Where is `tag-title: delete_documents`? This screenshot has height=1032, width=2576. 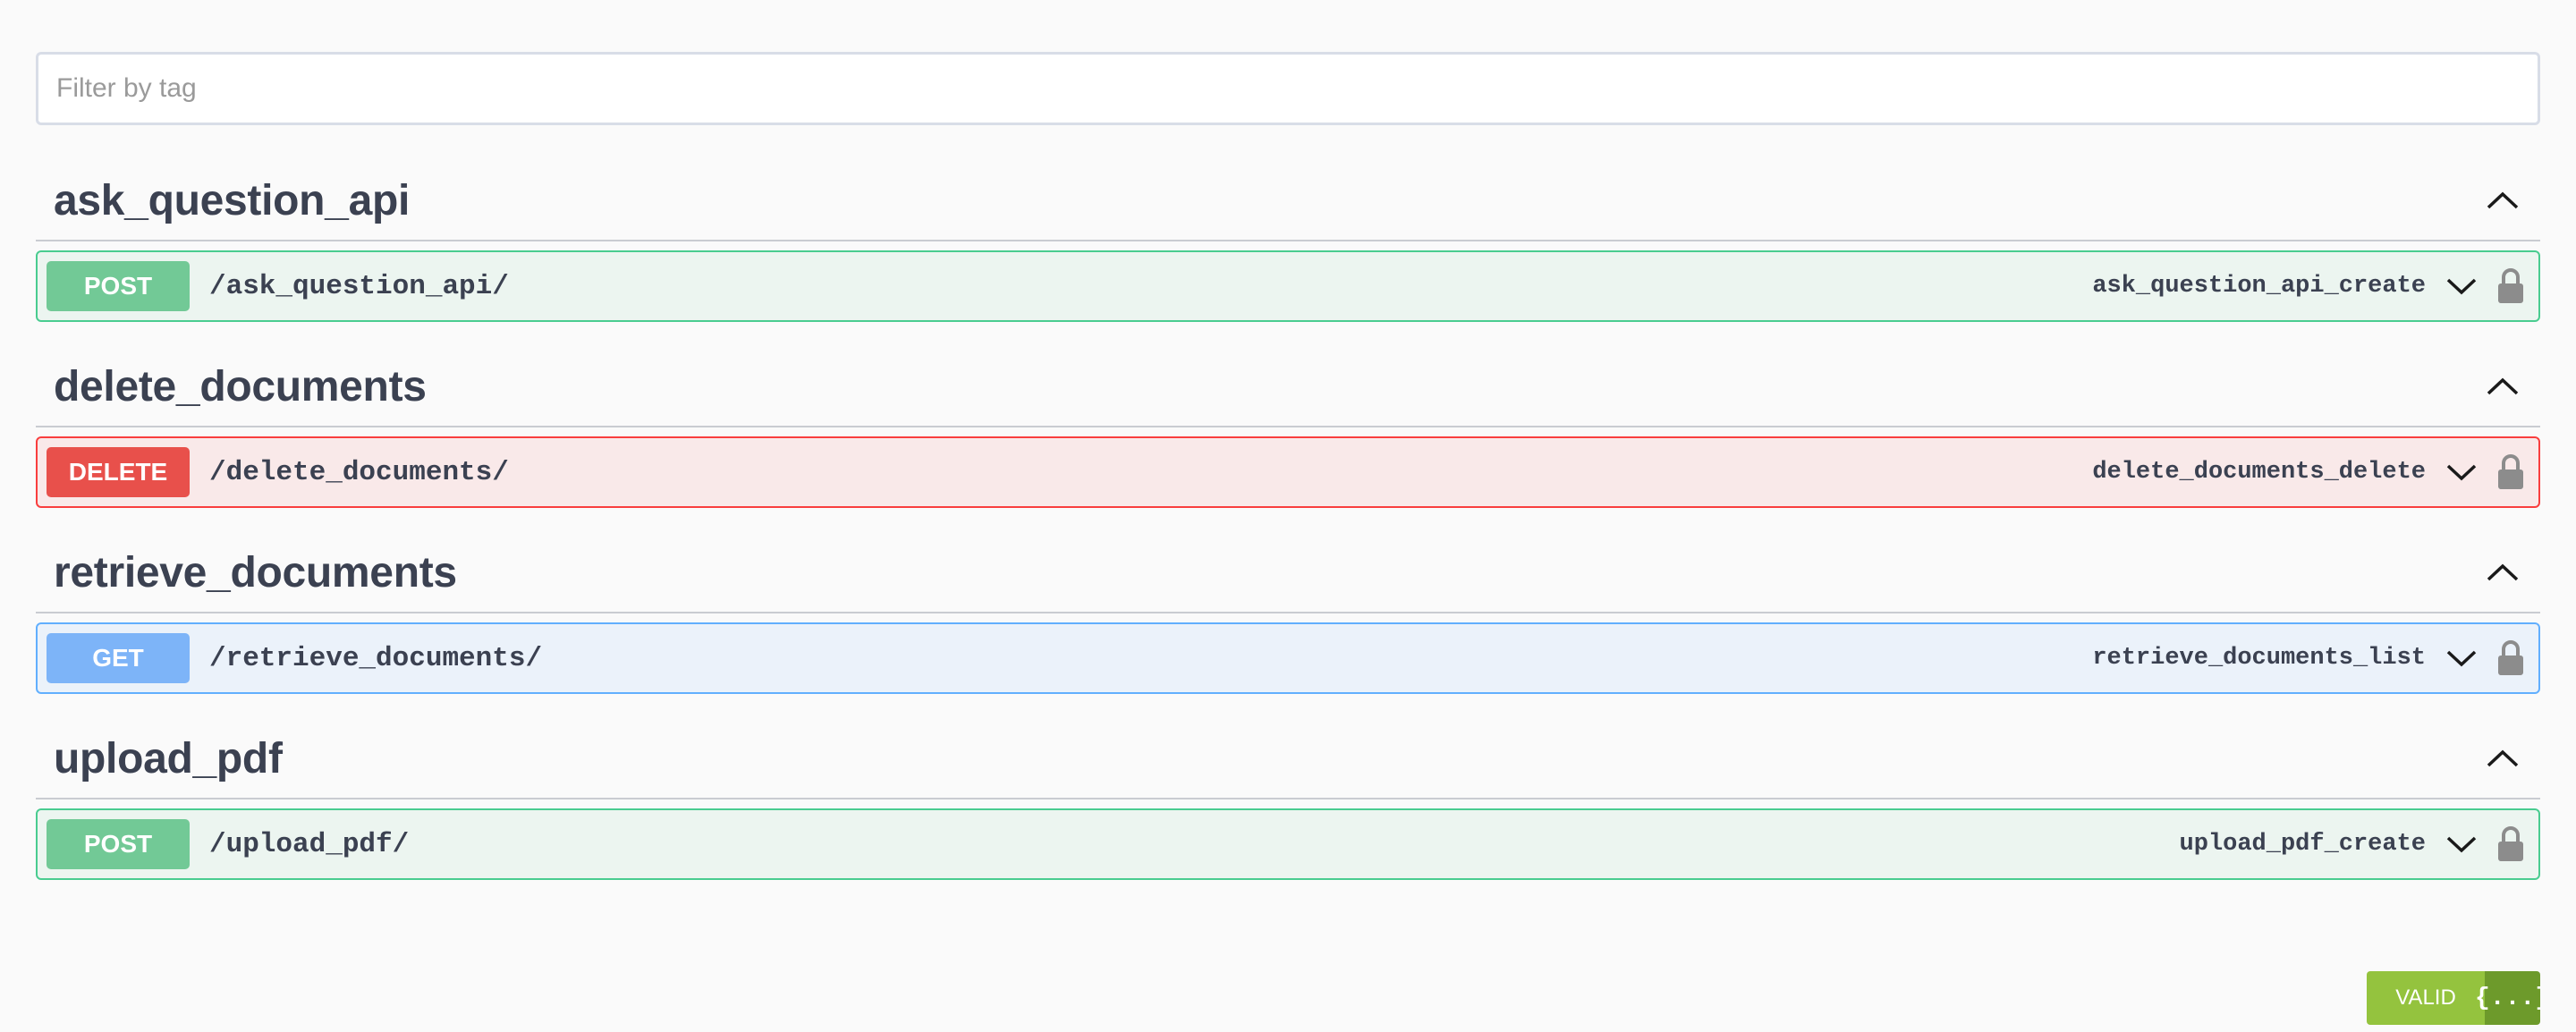
tag-title: delete_documents is located at coordinates (240, 386).